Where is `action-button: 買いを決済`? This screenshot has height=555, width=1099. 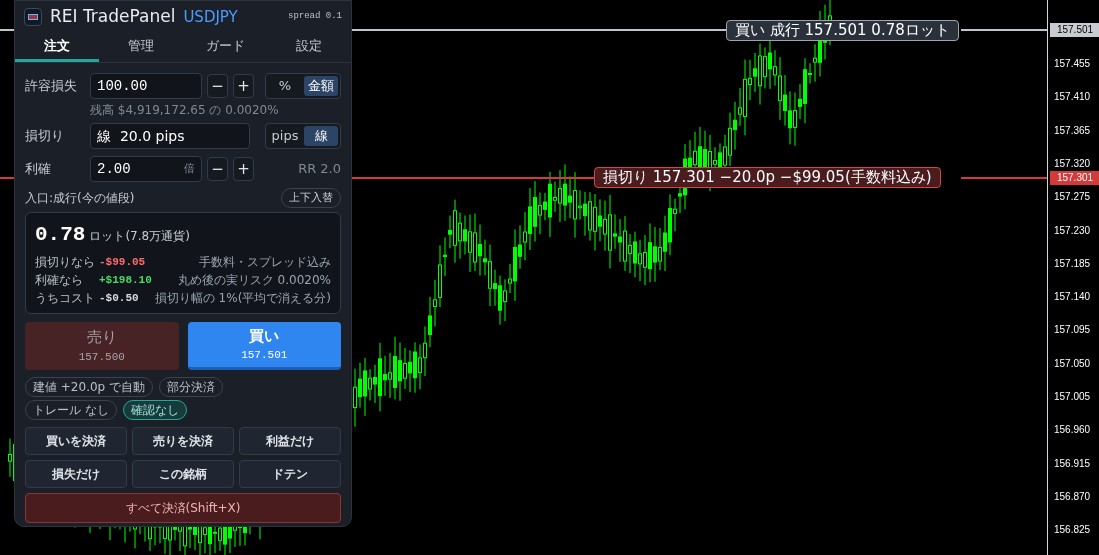
action-button: 買いを決済 is located at coordinates (76, 440).